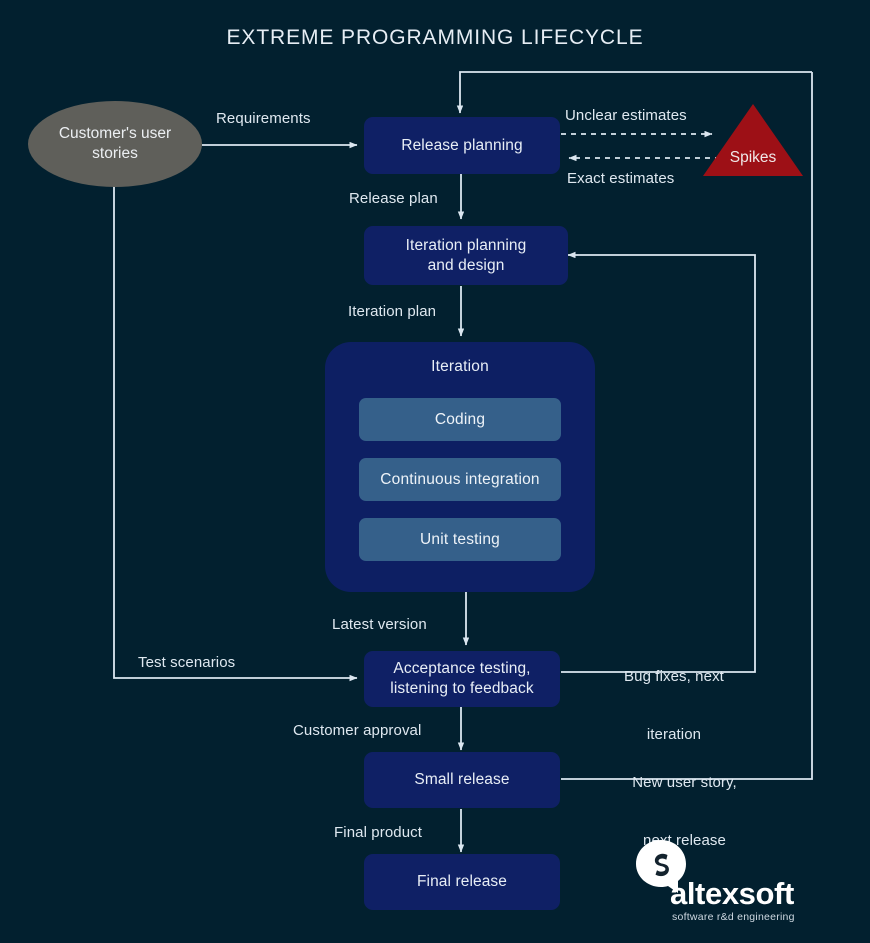  What do you see at coordinates (357, 730) in the screenshot?
I see `edge-label-customer-approval: Customer approval` at bounding box center [357, 730].